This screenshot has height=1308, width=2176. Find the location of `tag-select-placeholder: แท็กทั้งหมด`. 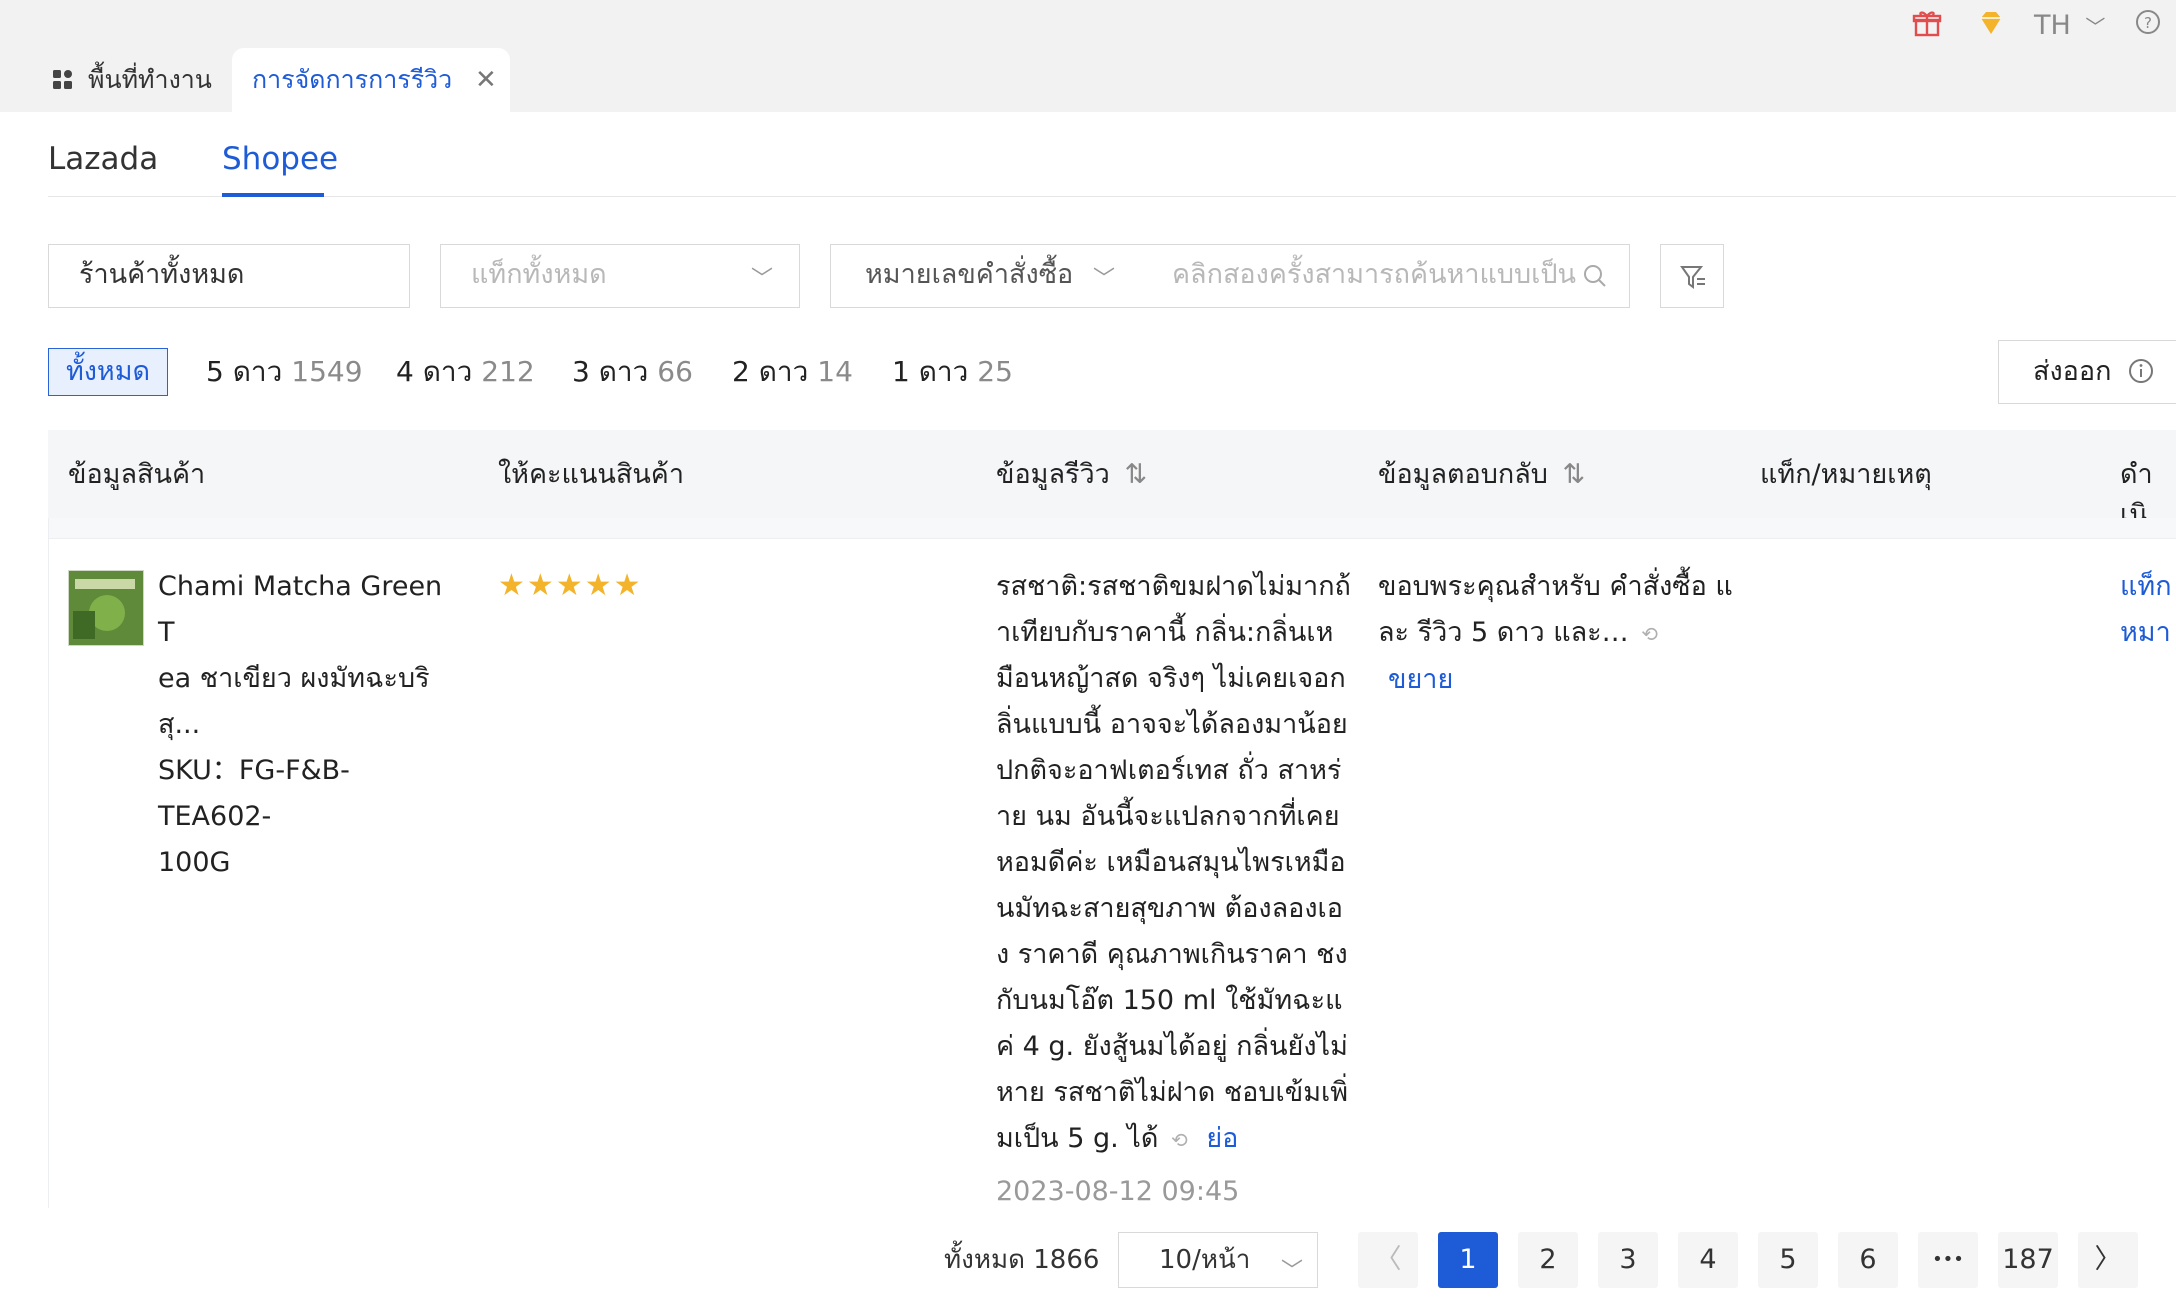

tag-select-placeholder: แท็กทั้งหมด is located at coordinates (539, 274).